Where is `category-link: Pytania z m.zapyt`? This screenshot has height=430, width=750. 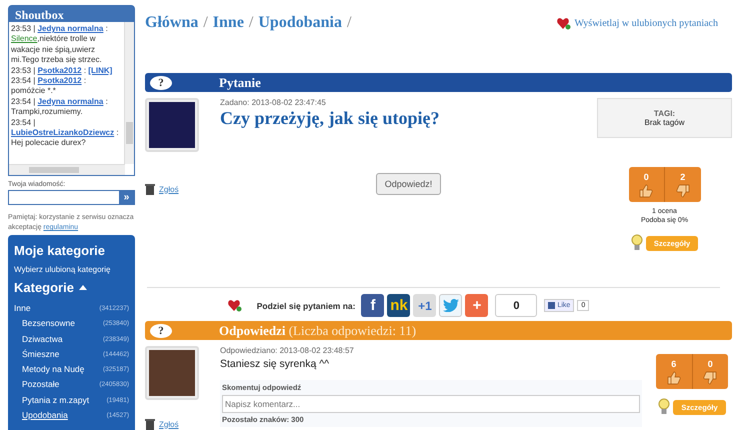 category-link: Pytania z m.zapyt is located at coordinates (56, 400).